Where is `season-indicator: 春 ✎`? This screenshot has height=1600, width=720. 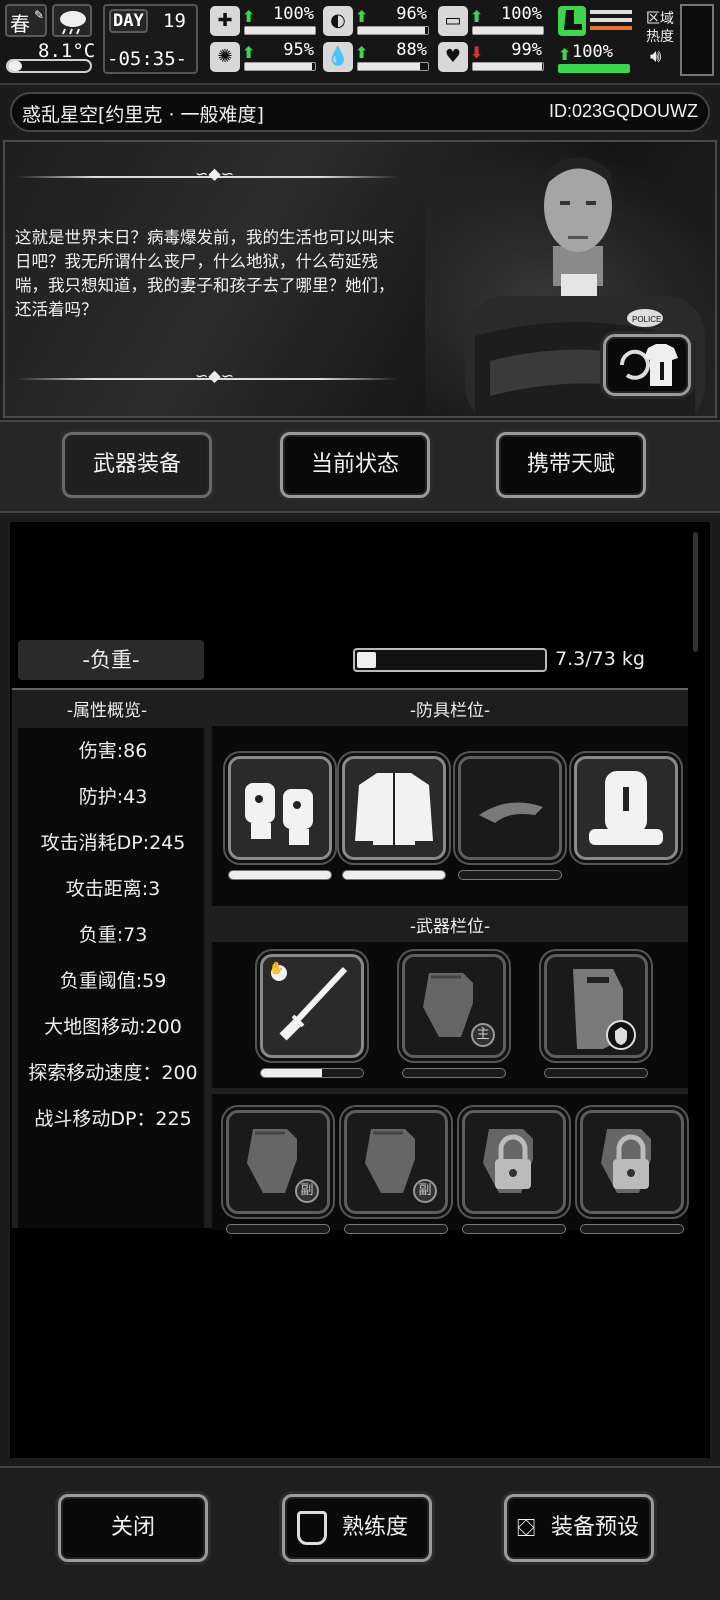 season-indicator: 春 ✎ is located at coordinates (26, 20).